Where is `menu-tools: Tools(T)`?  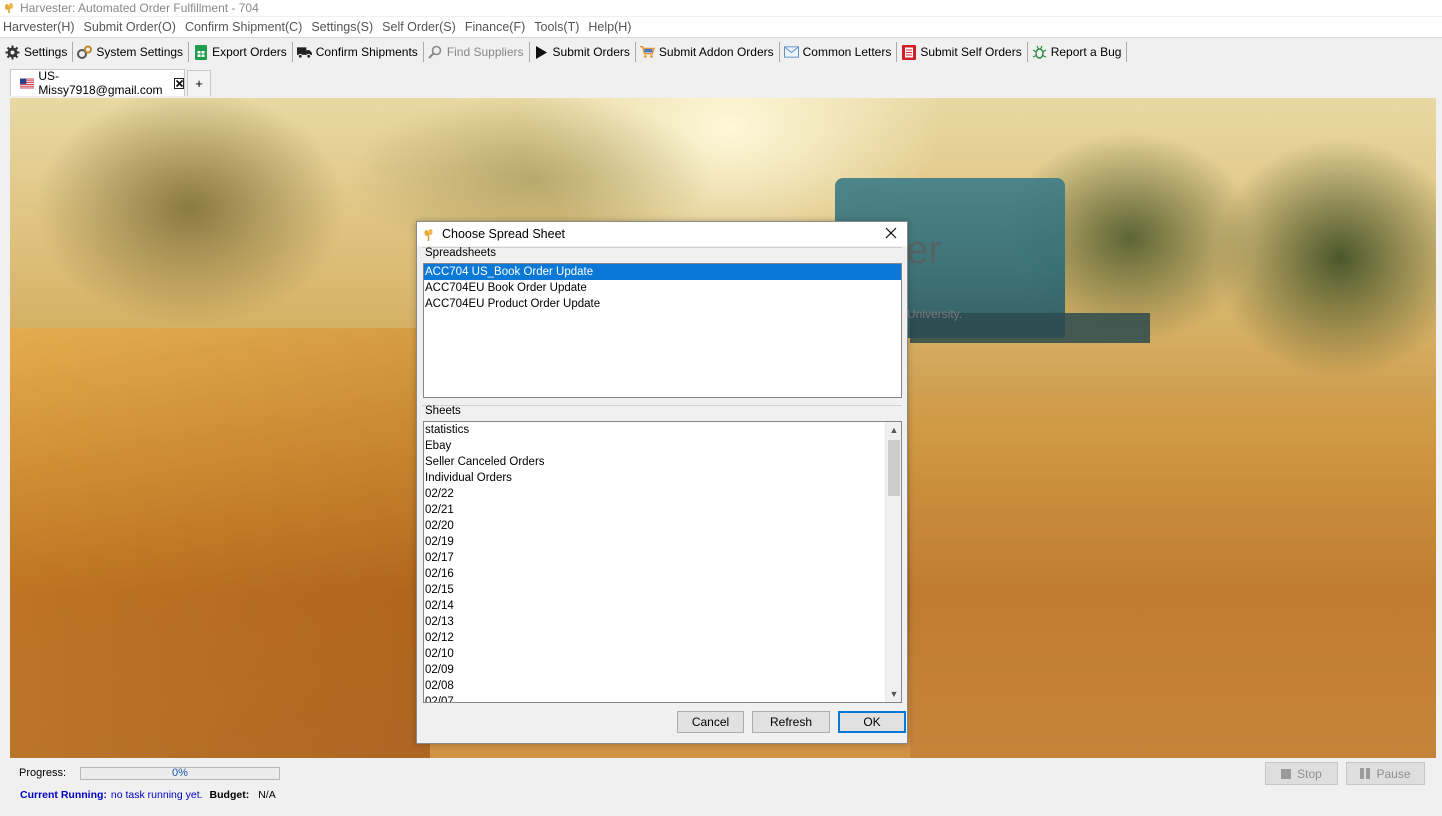 menu-tools: Tools(T) is located at coordinates (556, 27).